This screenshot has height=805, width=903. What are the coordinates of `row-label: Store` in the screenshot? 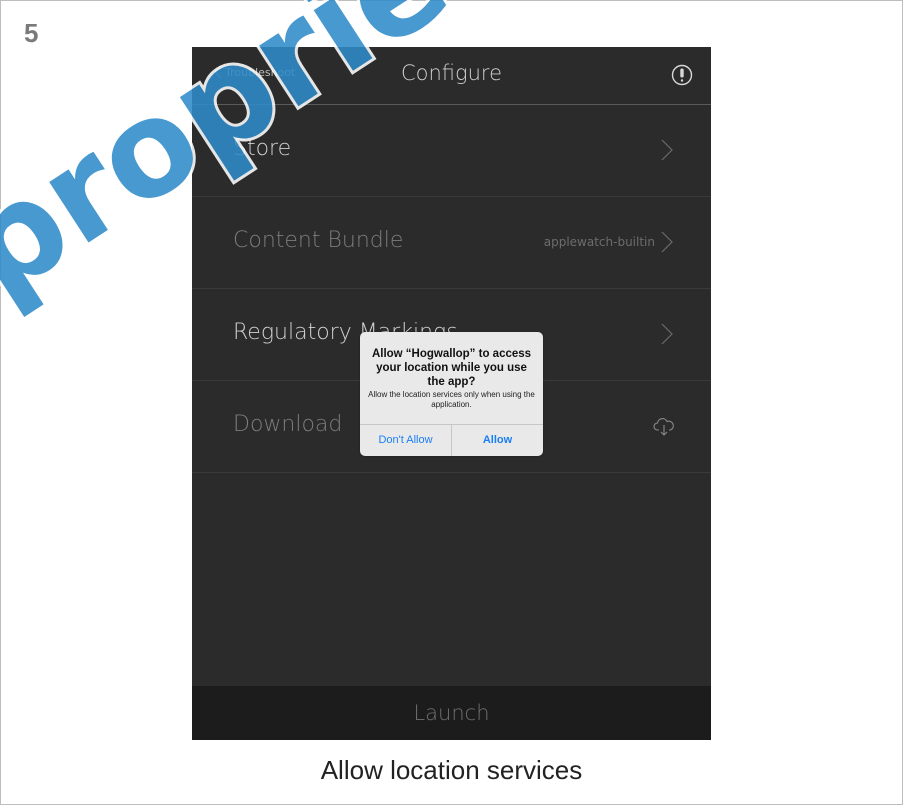 It's located at (262, 148).